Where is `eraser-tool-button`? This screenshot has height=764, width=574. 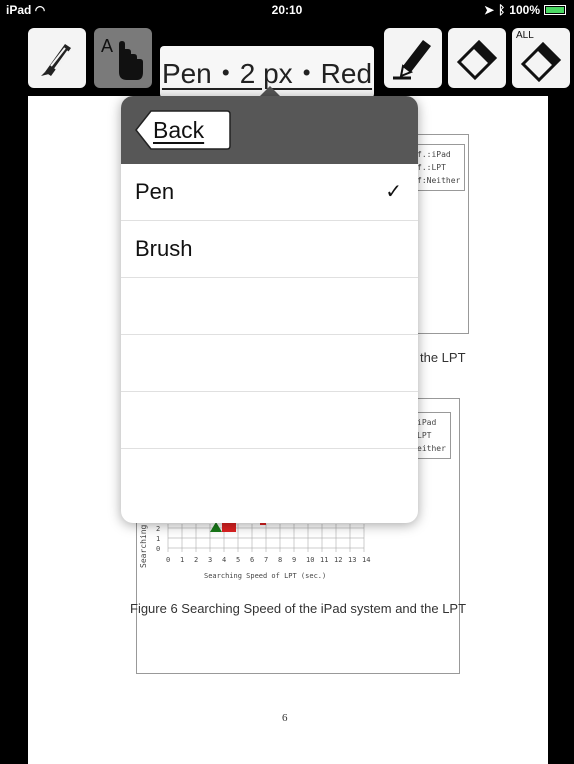 eraser-tool-button is located at coordinates (477, 58).